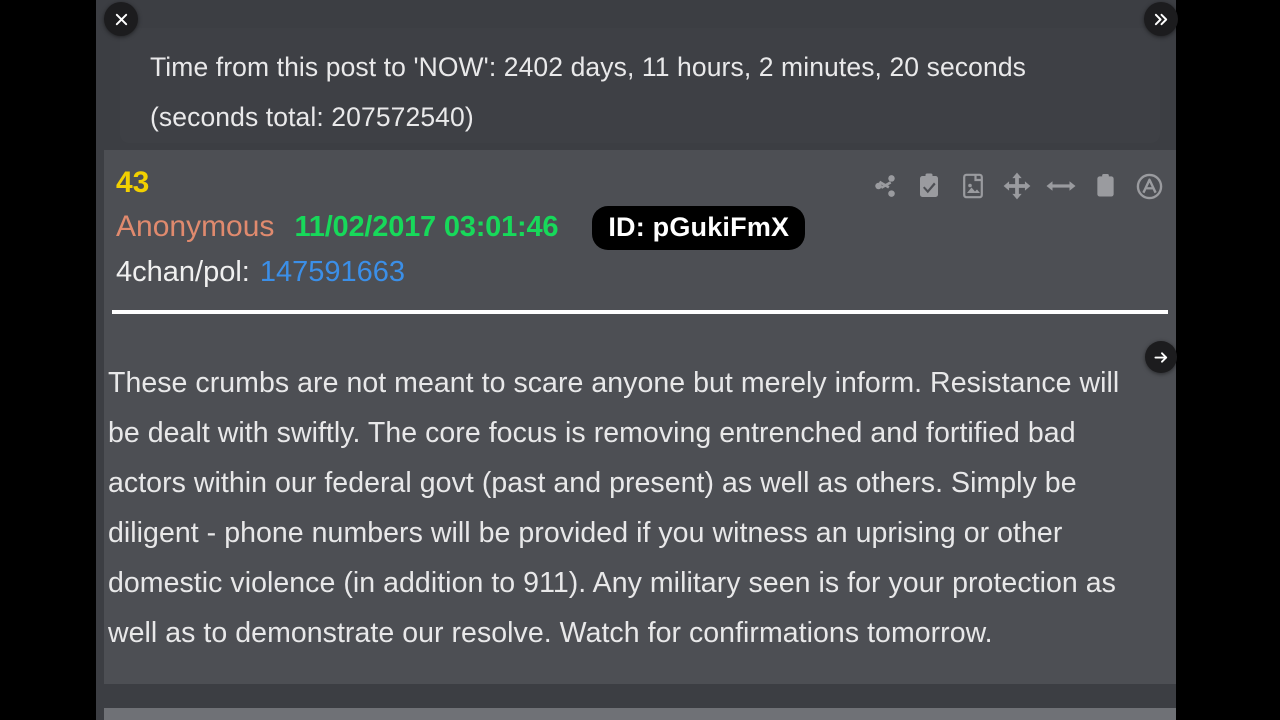  I want to click on resize-horizontal-icon, so click(1061, 186).